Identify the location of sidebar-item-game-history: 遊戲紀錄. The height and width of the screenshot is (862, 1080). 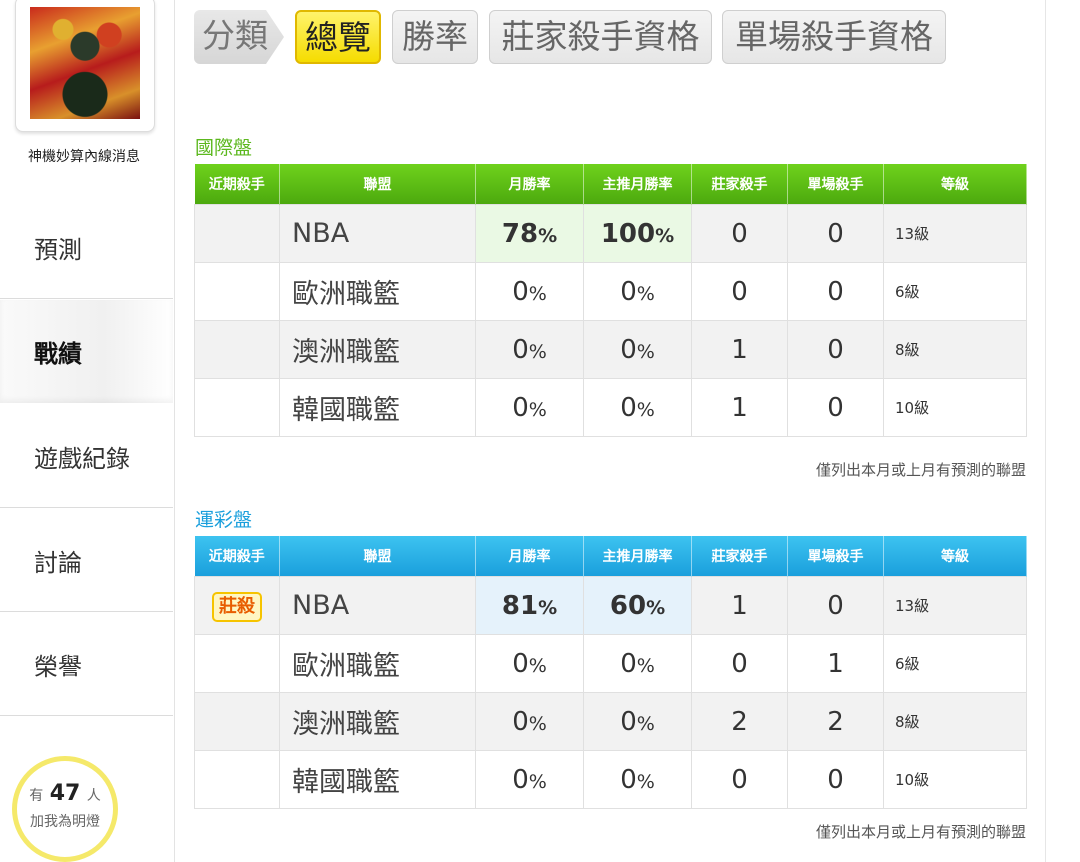
(86, 456).